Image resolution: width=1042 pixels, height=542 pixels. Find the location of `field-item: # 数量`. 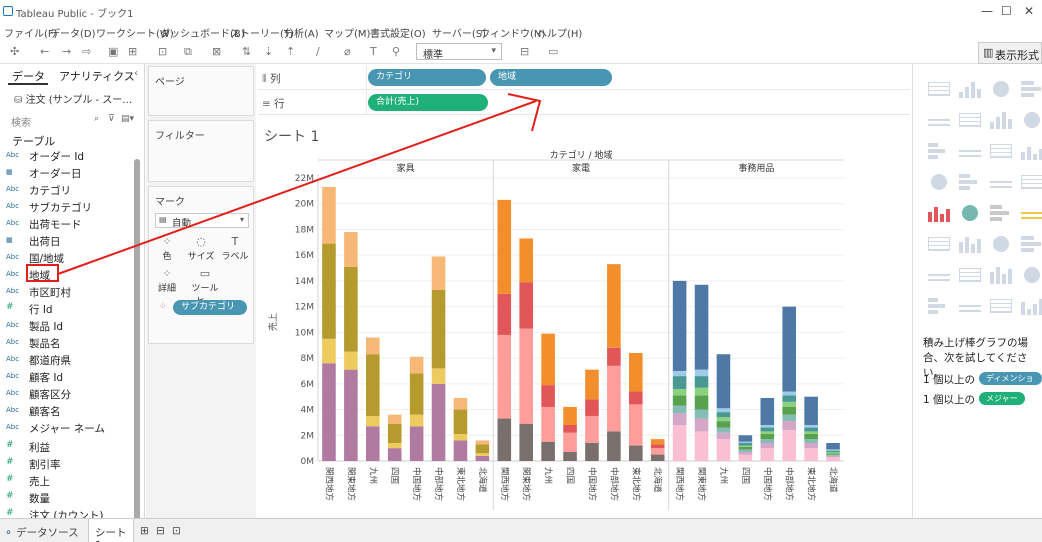

field-item: # 数量 is located at coordinates (69, 498).